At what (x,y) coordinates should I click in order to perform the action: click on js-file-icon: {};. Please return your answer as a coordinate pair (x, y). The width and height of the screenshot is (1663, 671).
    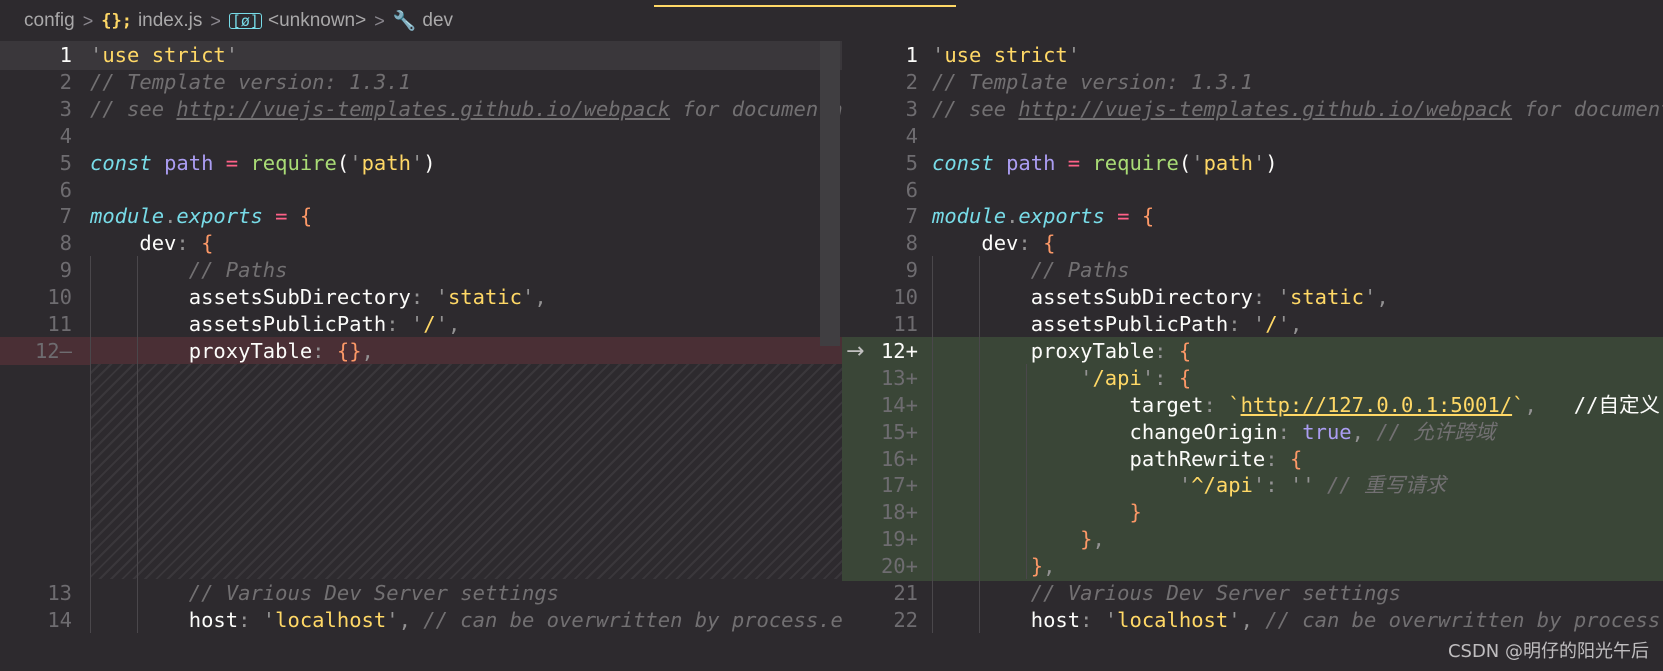
    Looking at the image, I should click on (116, 21).